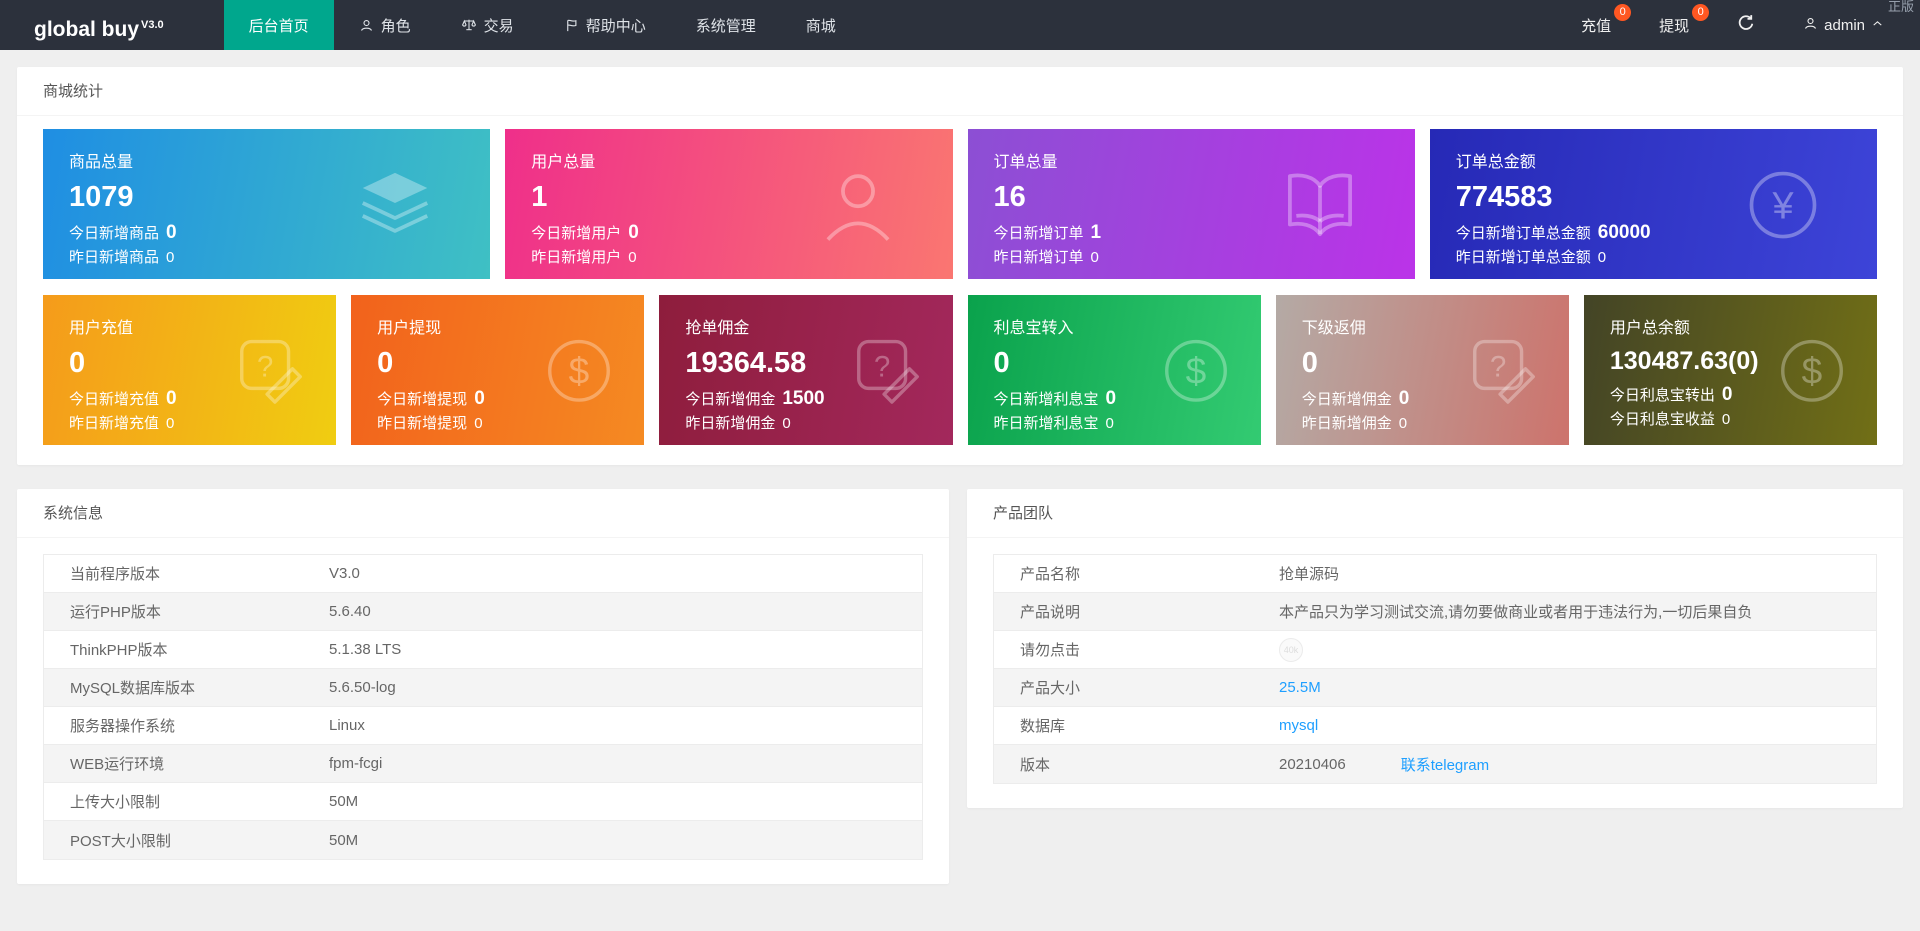  What do you see at coordinates (1783, 207) in the screenshot?
I see `yen-circle-icon: ¥` at bounding box center [1783, 207].